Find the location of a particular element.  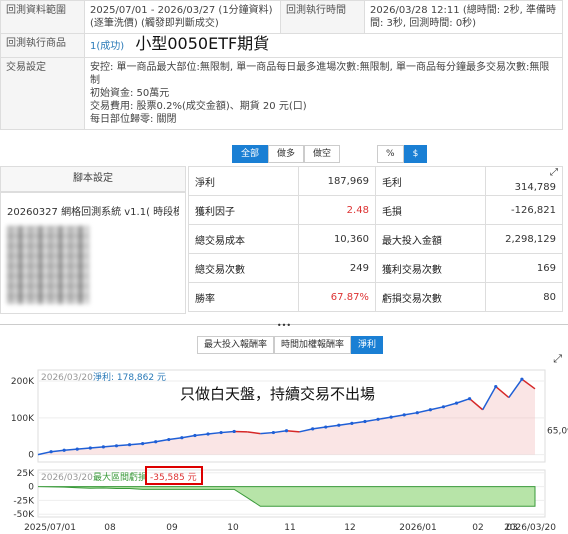

tab-time-weighted-return: 時間加權報酬率 is located at coordinates (313, 345).